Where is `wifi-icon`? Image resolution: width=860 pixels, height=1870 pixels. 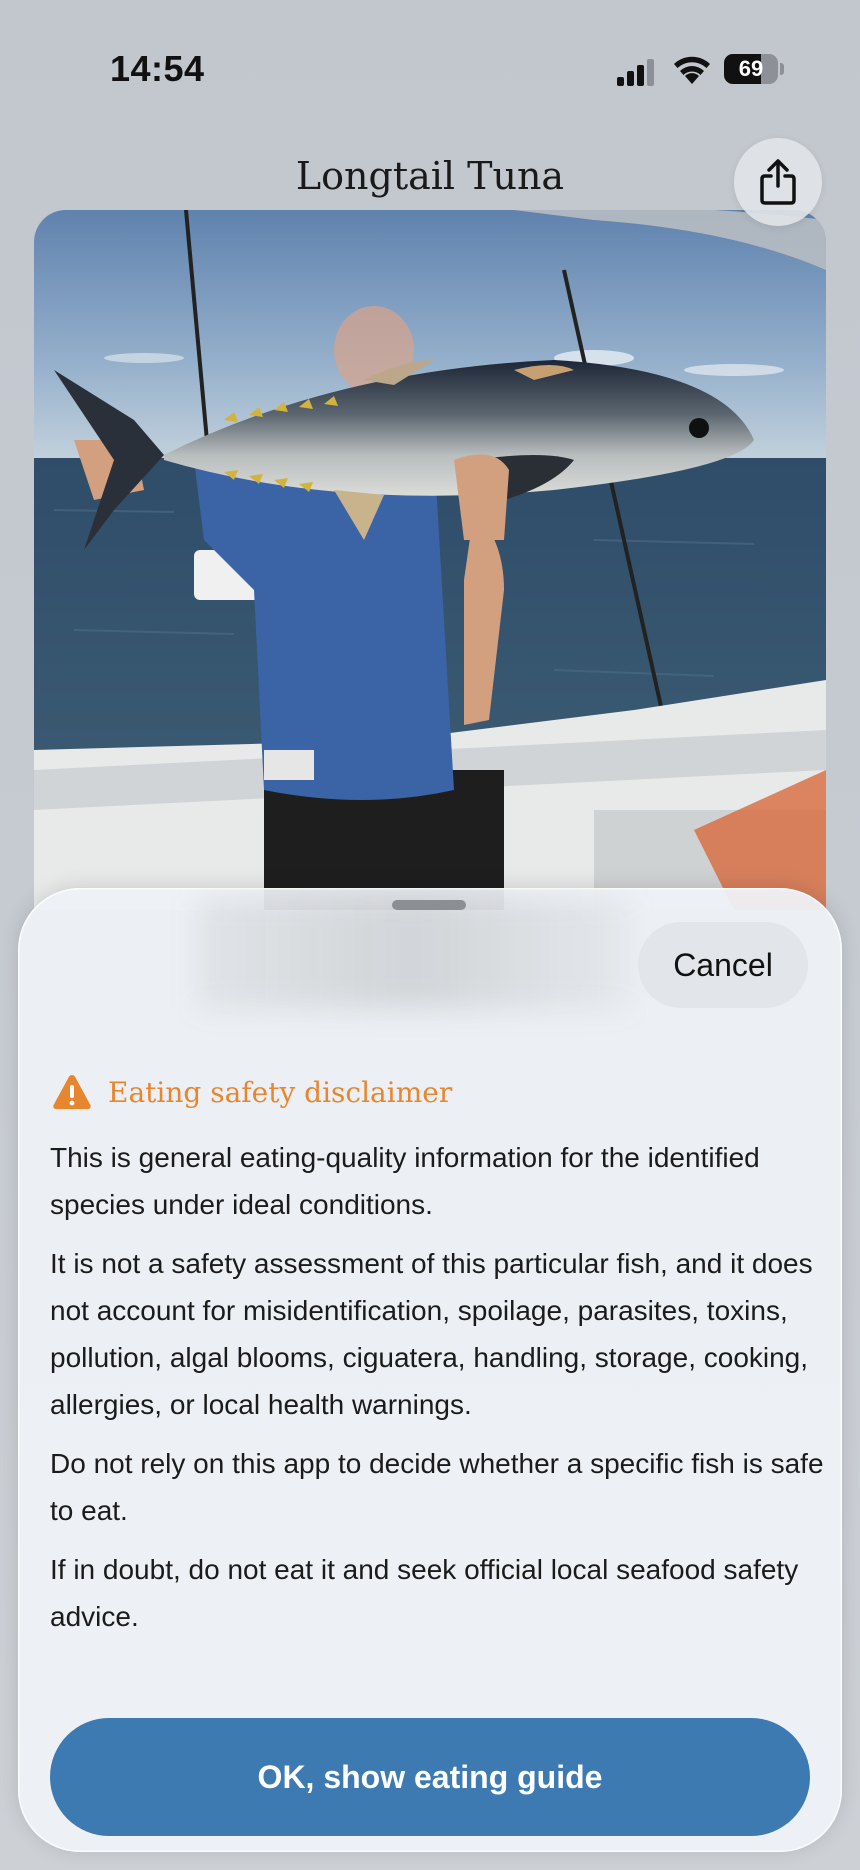 wifi-icon is located at coordinates (692, 70).